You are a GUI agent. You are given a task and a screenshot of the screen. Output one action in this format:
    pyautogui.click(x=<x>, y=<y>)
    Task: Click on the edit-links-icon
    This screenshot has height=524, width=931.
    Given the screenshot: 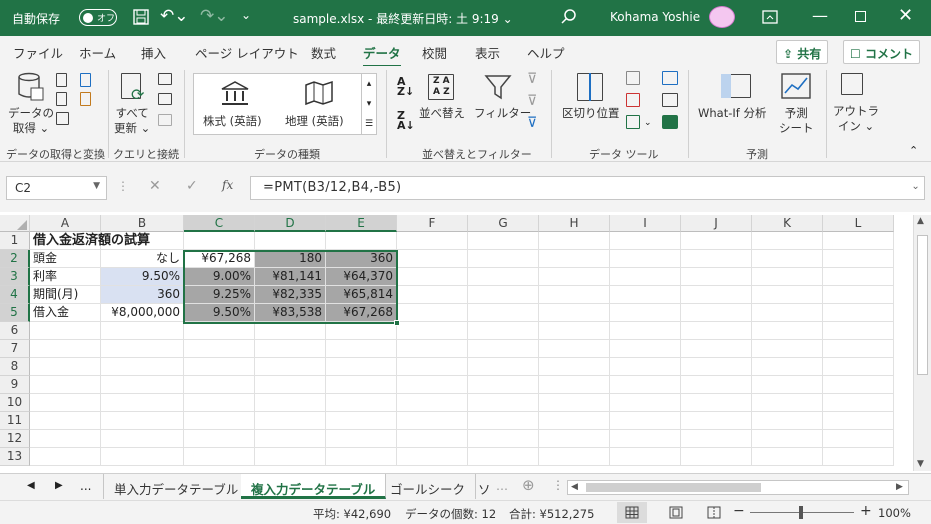 What is the action you would take?
    pyautogui.click(x=165, y=120)
    